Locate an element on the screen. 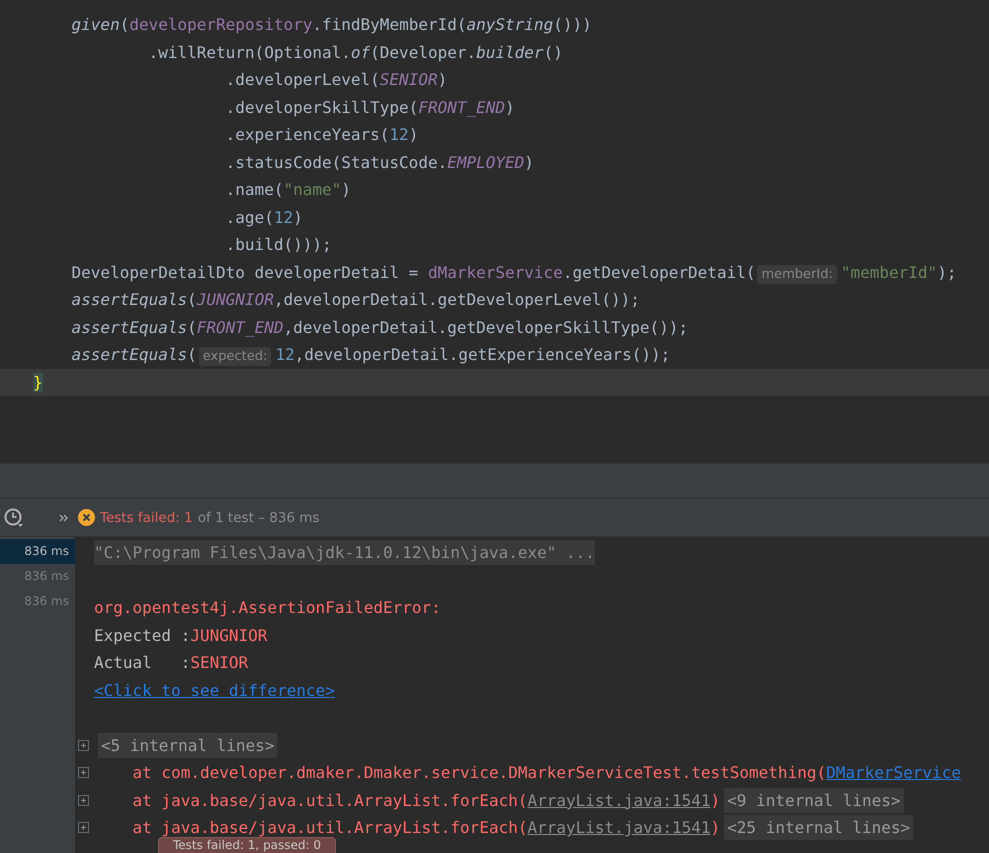 The image size is (989, 853). folded-lines-link: <25 internal lines> is located at coordinates (819, 827).